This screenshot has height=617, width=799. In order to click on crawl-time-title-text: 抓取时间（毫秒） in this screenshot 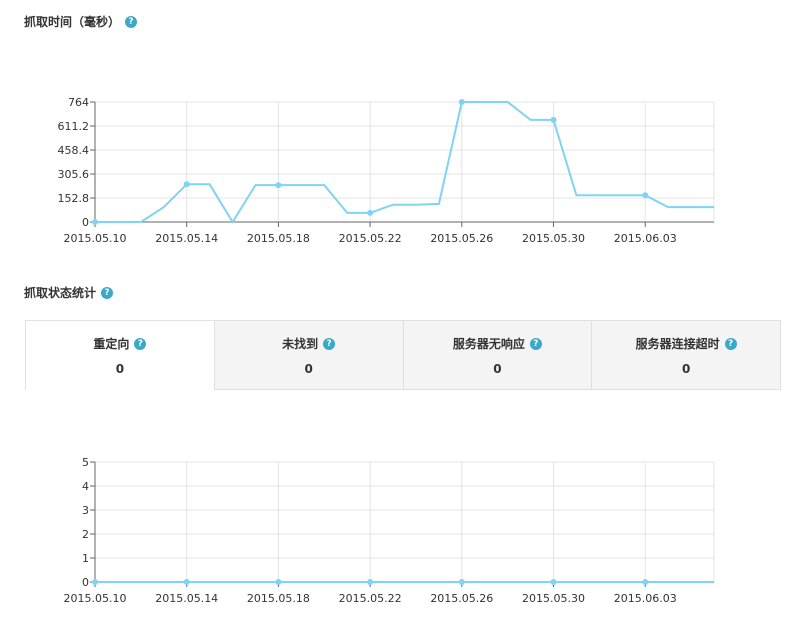, I will do `click(72, 22)`.